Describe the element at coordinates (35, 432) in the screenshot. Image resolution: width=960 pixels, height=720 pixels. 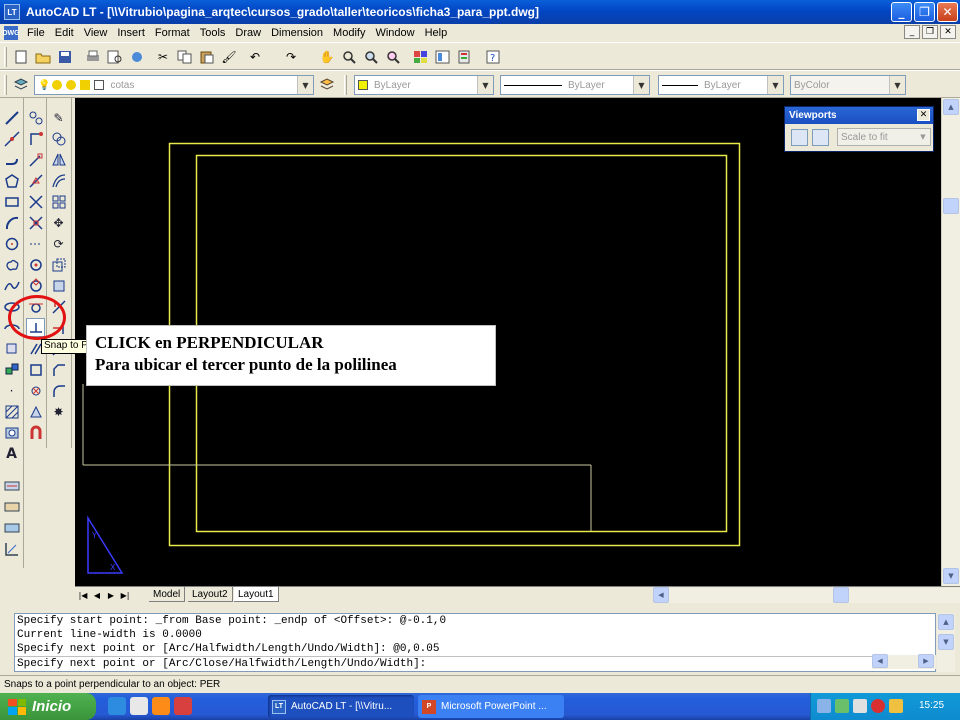
I see `snap-none-icon` at that location.